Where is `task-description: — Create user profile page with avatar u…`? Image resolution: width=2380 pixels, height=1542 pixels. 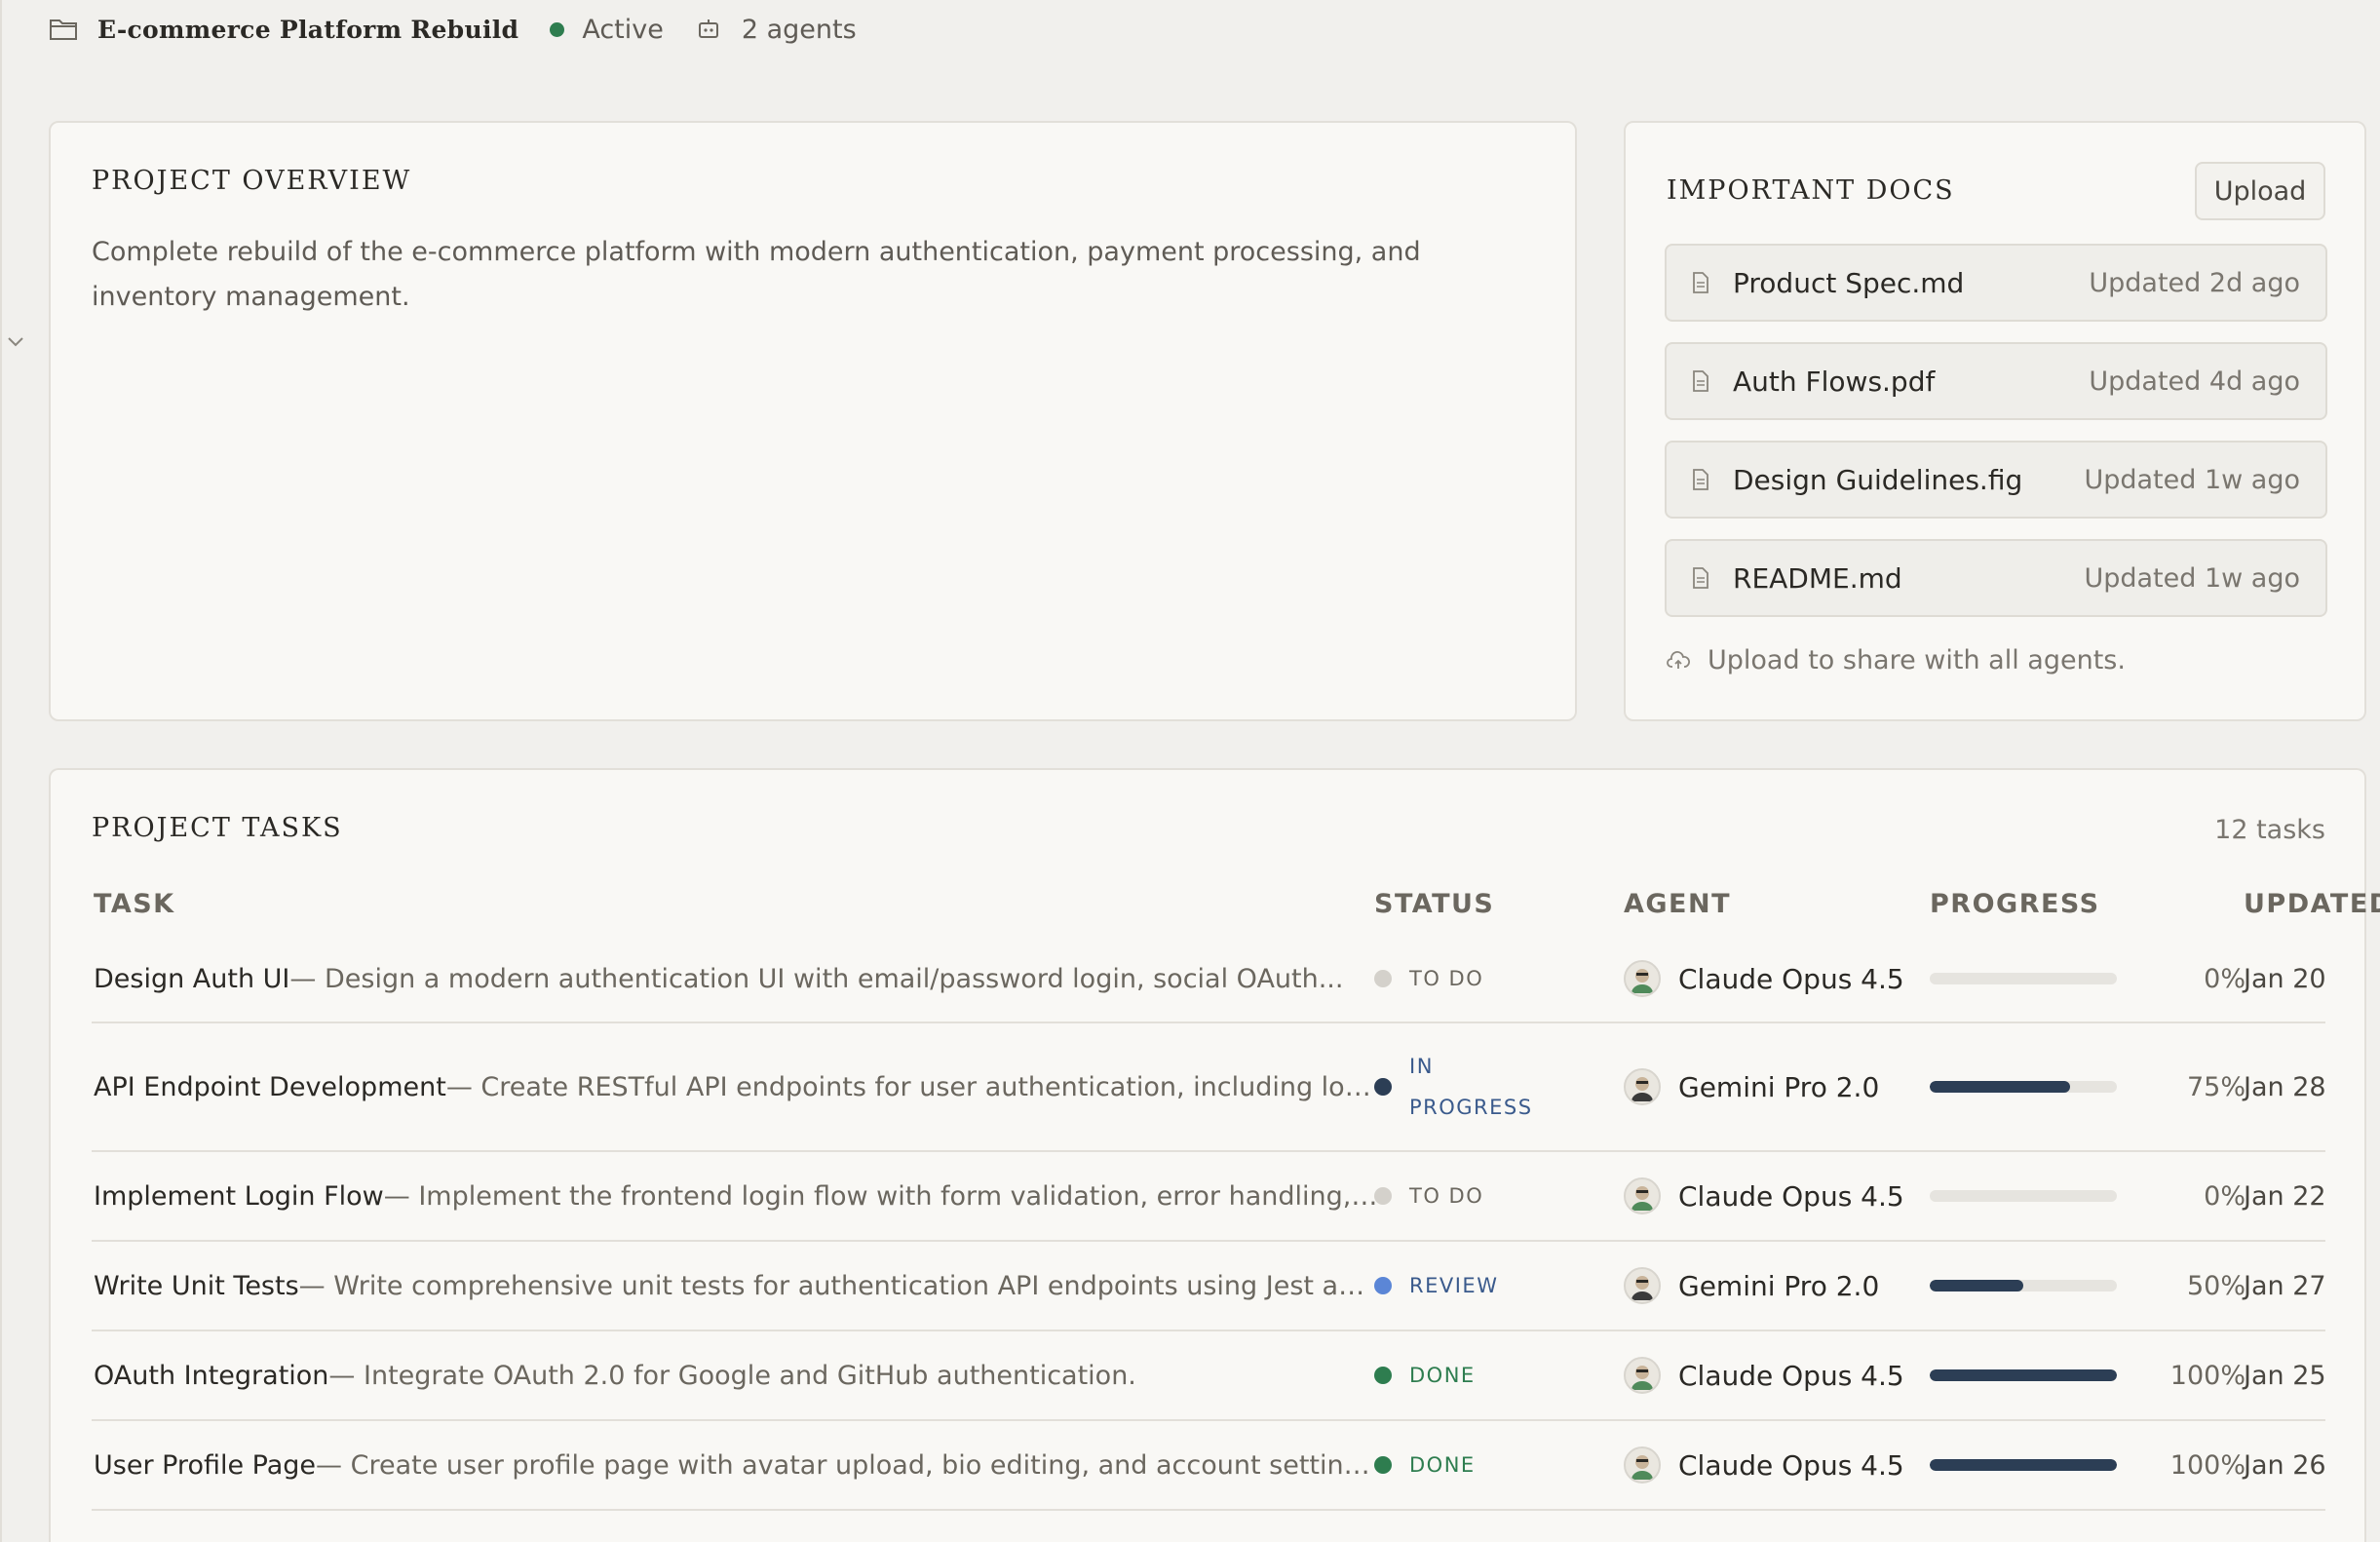 task-description: — Create user profile page with avatar u… is located at coordinates (848, 1465).